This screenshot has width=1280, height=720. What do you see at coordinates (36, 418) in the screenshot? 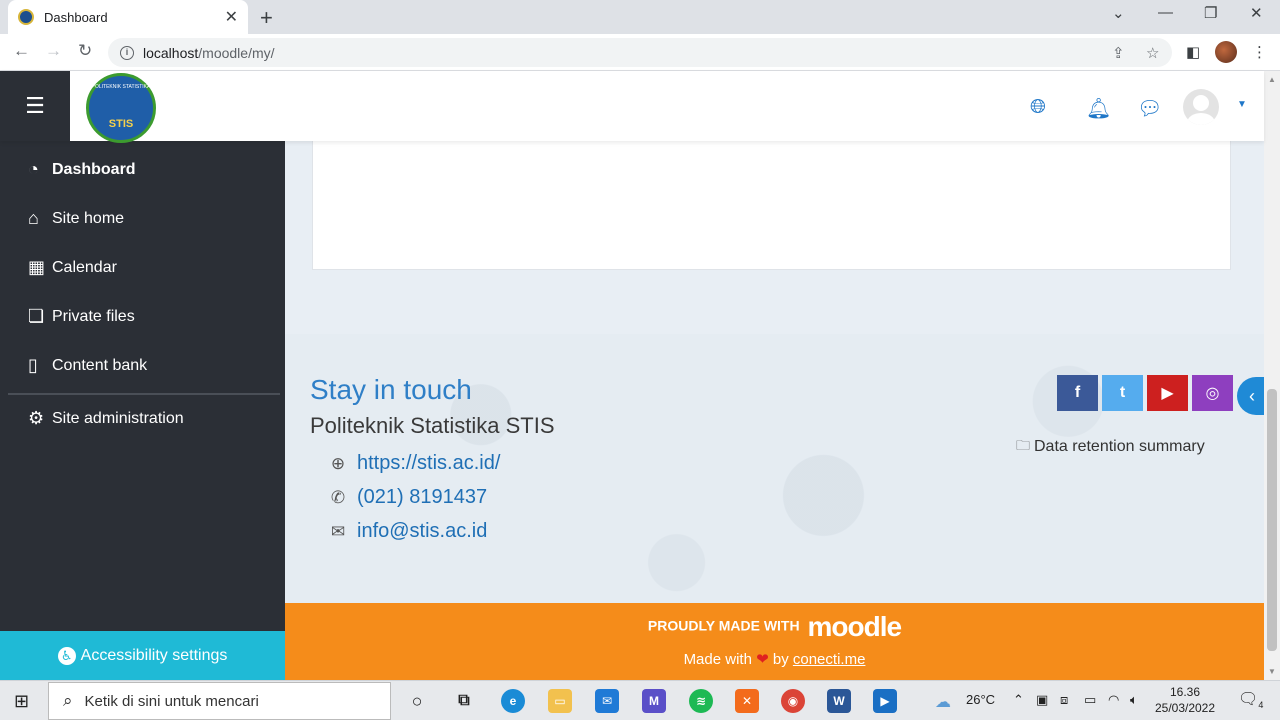
I see `gear-icon: ⚙` at bounding box center [36, 418].